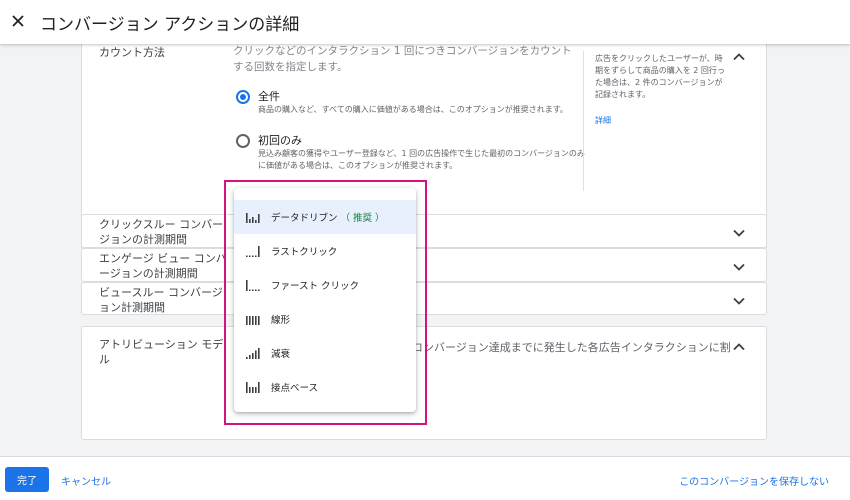  Describe the element at coordinates (413, 109) in the screenshot. I see `radio-all-description: 商品の購入など、すべての購入に価値がある場合は、このオプションが推奨されます。` at that location.